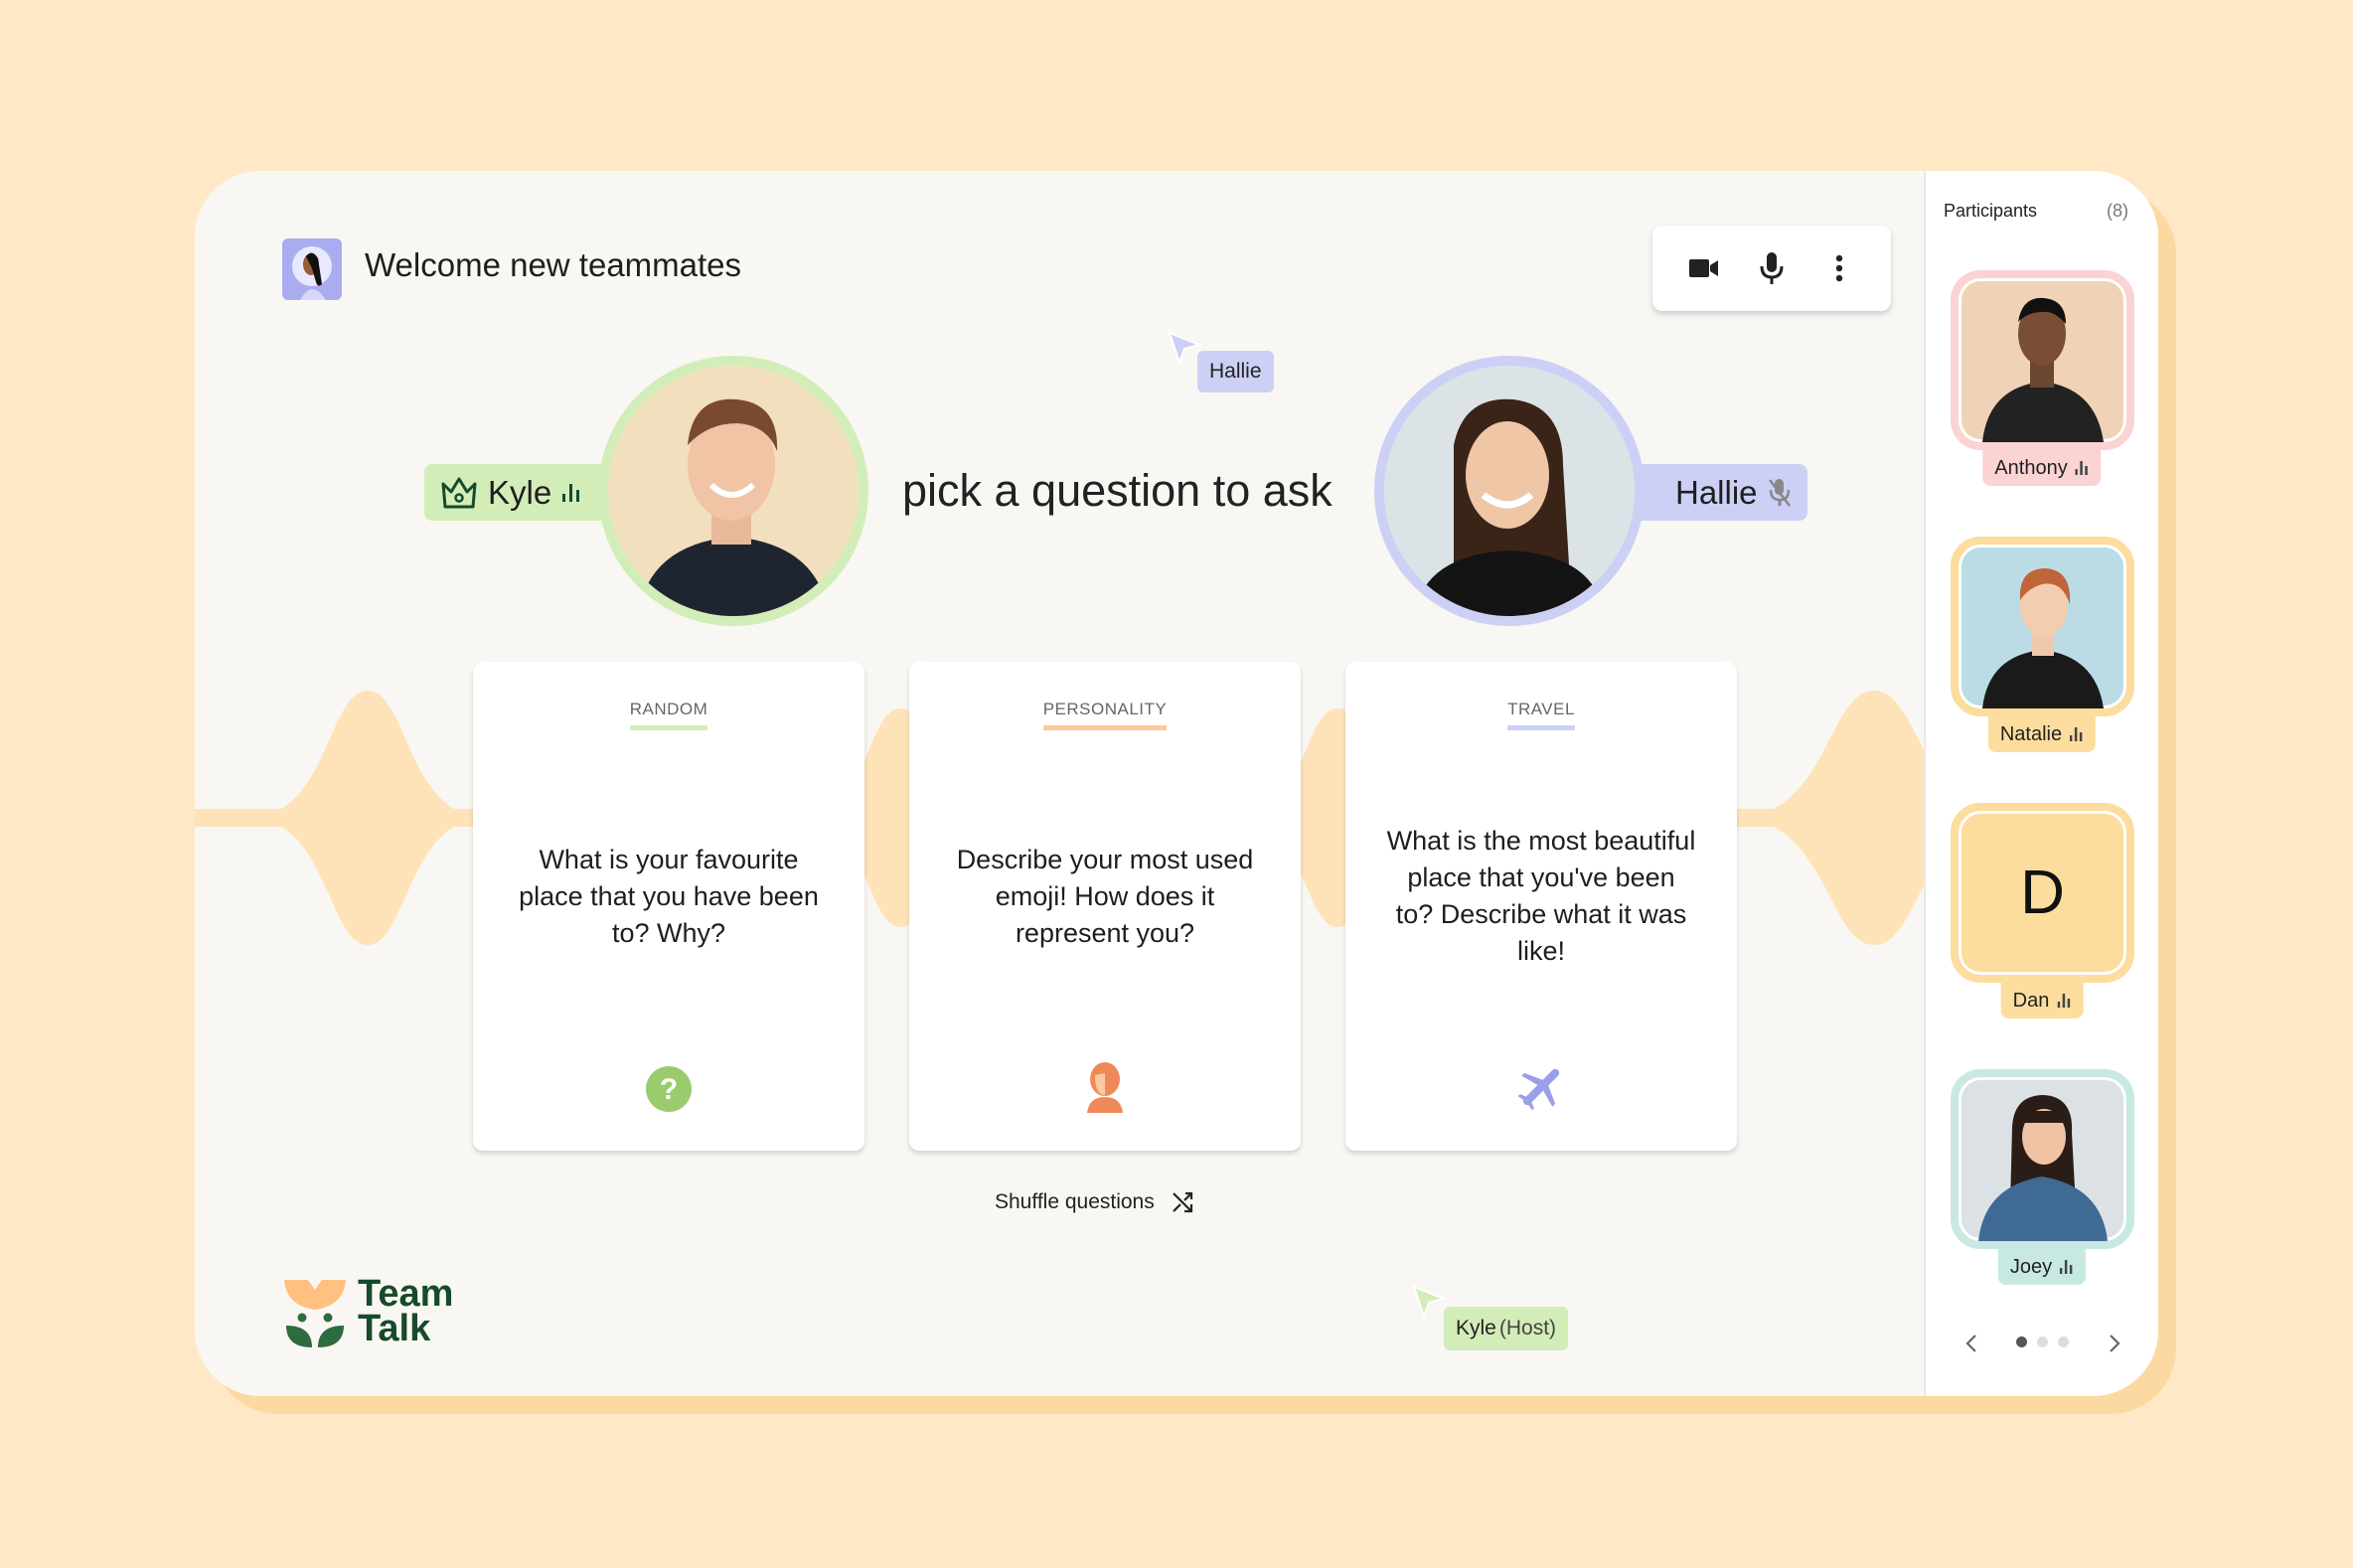 Image resolution: width=2353 pixels, height=1568 pixels. I want to click on participant-label: Joey, so click(2042, 1267).